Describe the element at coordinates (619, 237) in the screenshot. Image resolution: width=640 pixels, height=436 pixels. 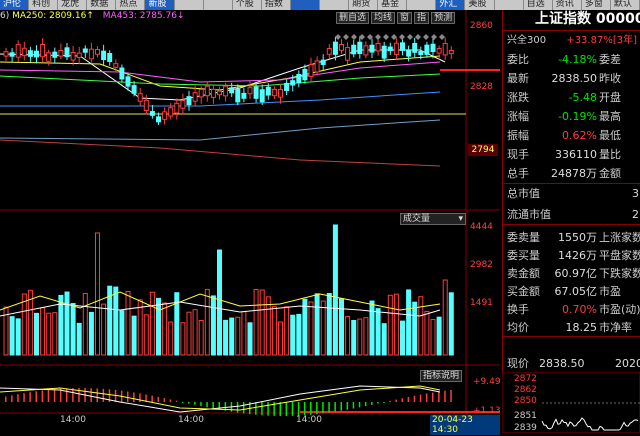
I see `quote-key-secondary: 上涨家数` at that location.